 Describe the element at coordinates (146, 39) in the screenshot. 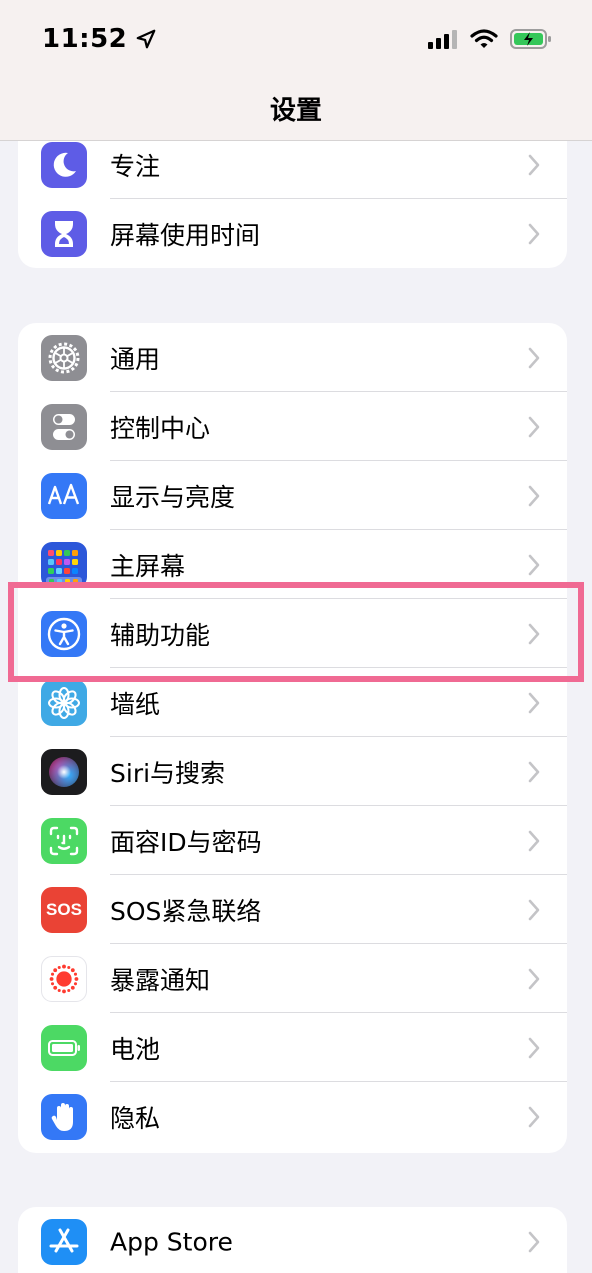

I see `location-arrow-icon` at that location.